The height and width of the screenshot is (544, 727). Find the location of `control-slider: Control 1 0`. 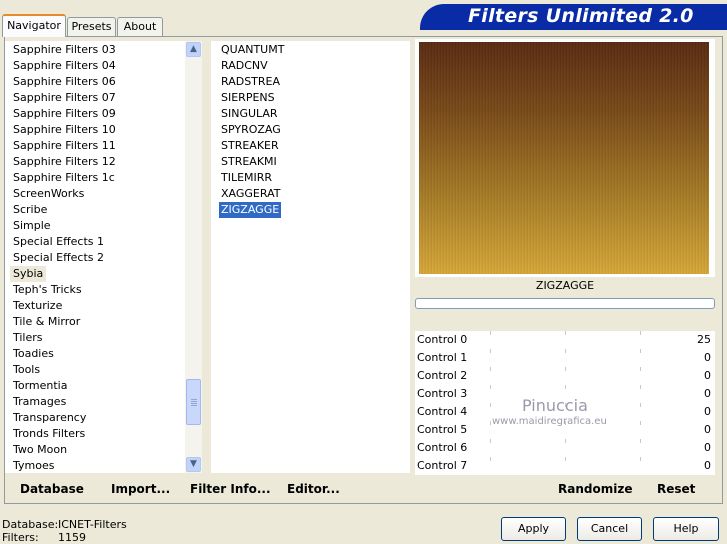

control-slider: Control 1 0 is located at coordinates (565, 358).